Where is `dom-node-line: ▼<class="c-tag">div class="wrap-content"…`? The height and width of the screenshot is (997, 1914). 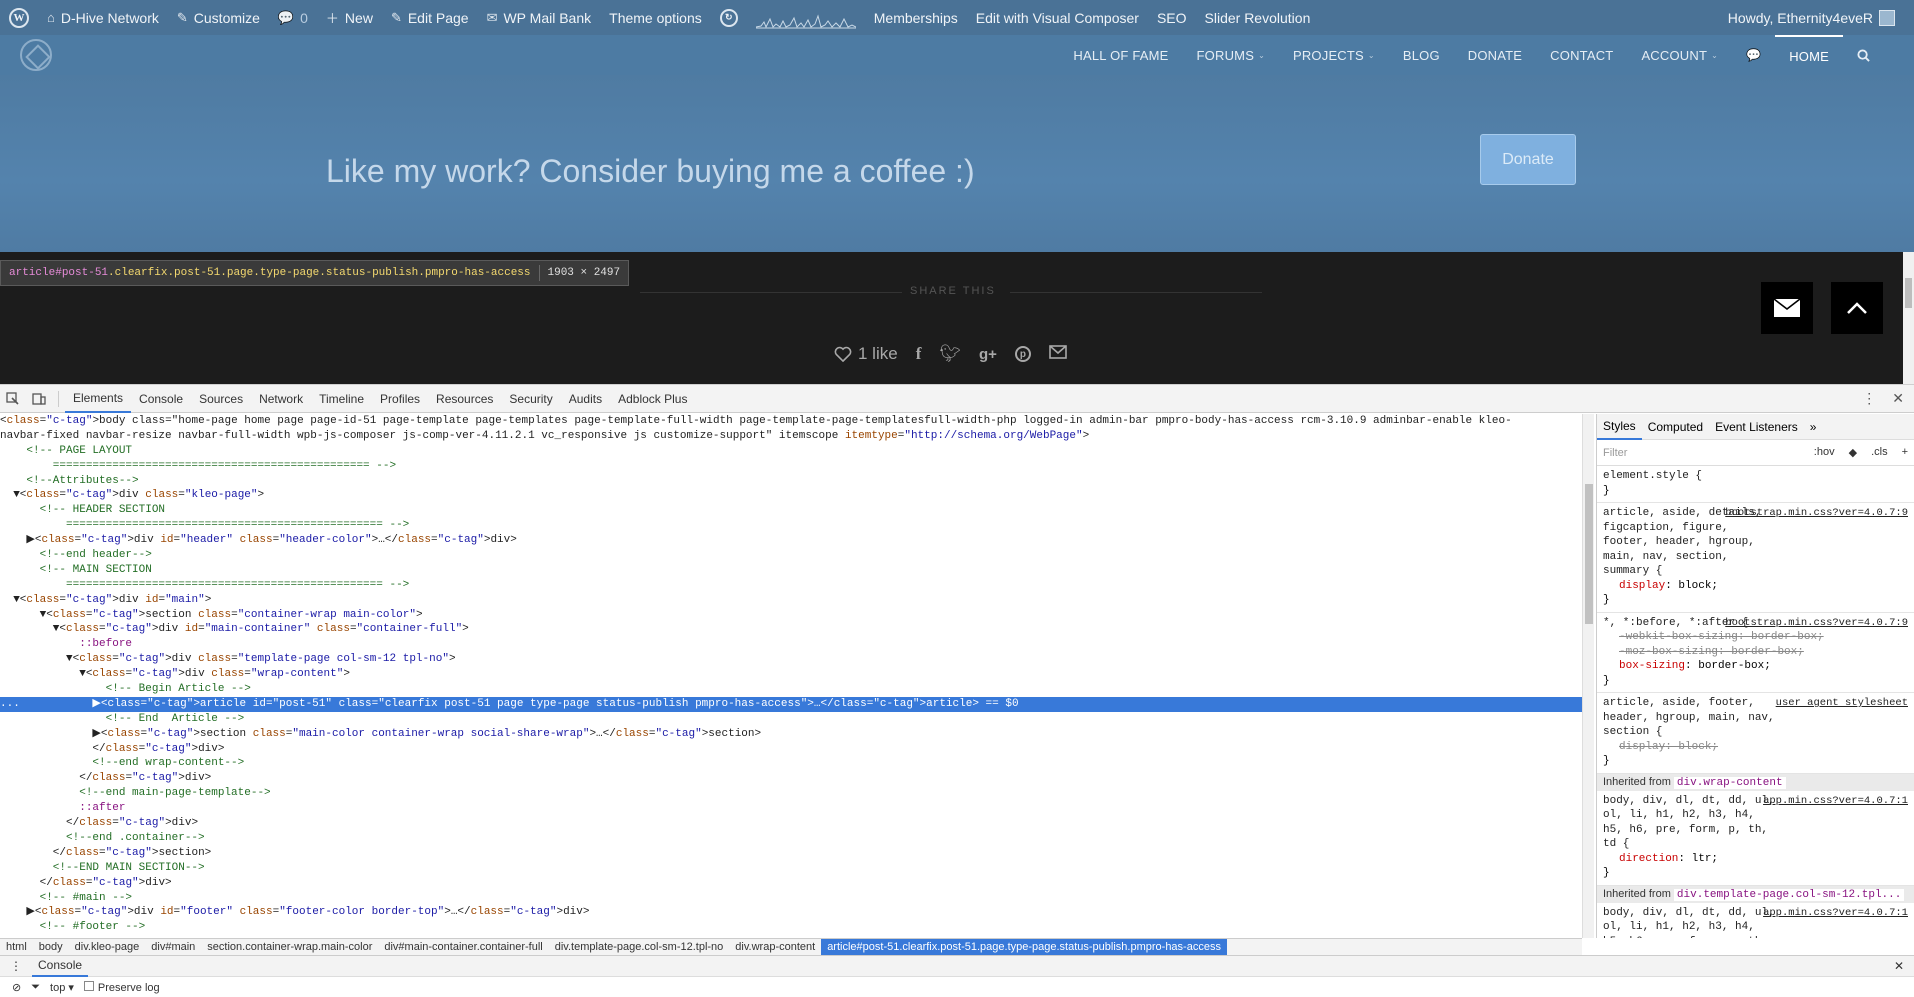 dom-node-line: ▼<class="c-tag">div class="wrap-content"… is located at coordinates (791, 674).